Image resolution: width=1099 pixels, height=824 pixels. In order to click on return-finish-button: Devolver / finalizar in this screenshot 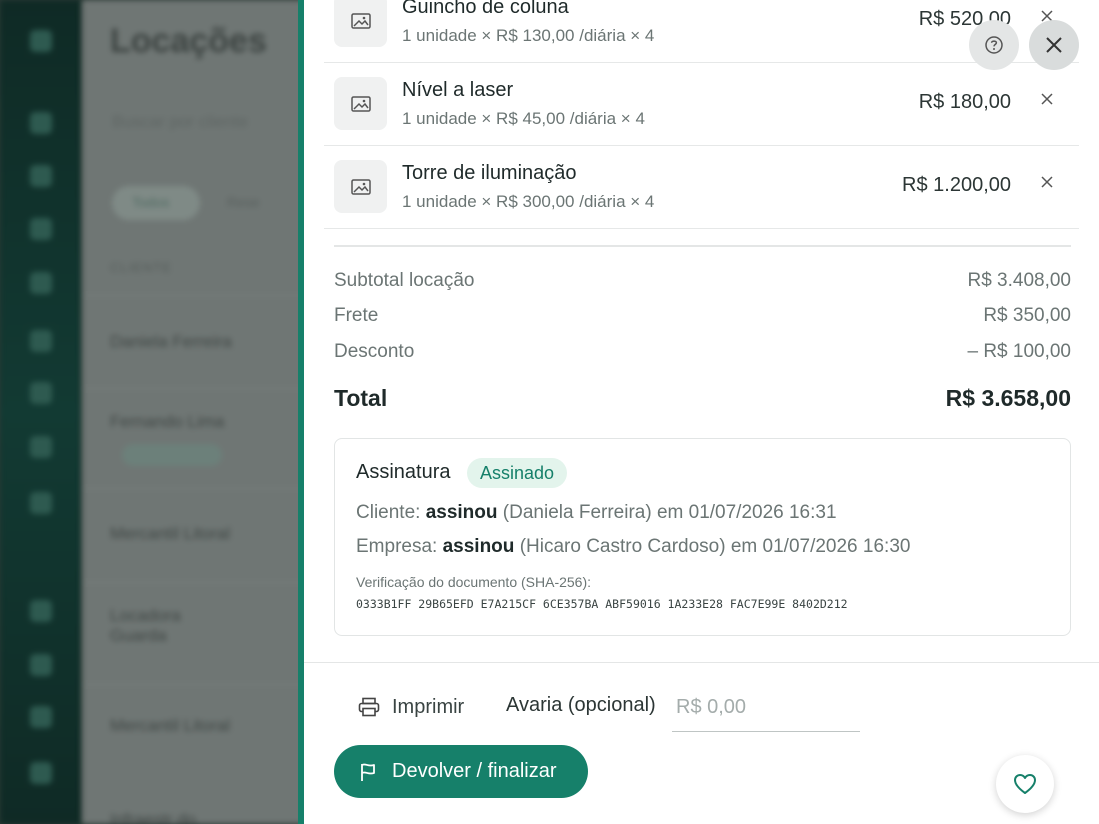, I will do `click(461, 771)`.